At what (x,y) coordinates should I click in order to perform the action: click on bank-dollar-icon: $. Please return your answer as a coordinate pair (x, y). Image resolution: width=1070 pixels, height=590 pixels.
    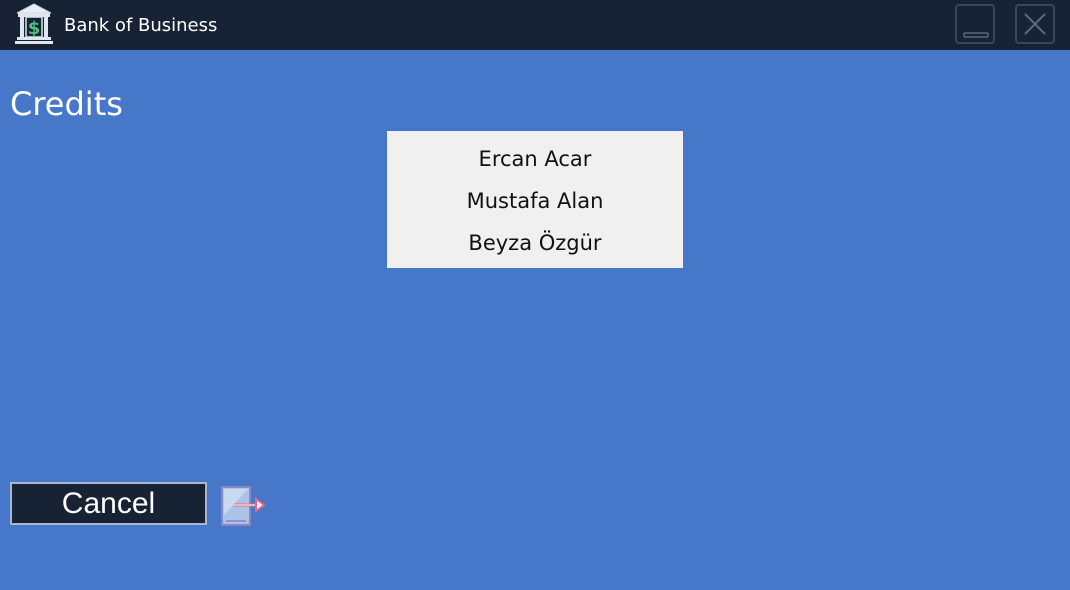
    Looking at the image, I should click on (34, 24).